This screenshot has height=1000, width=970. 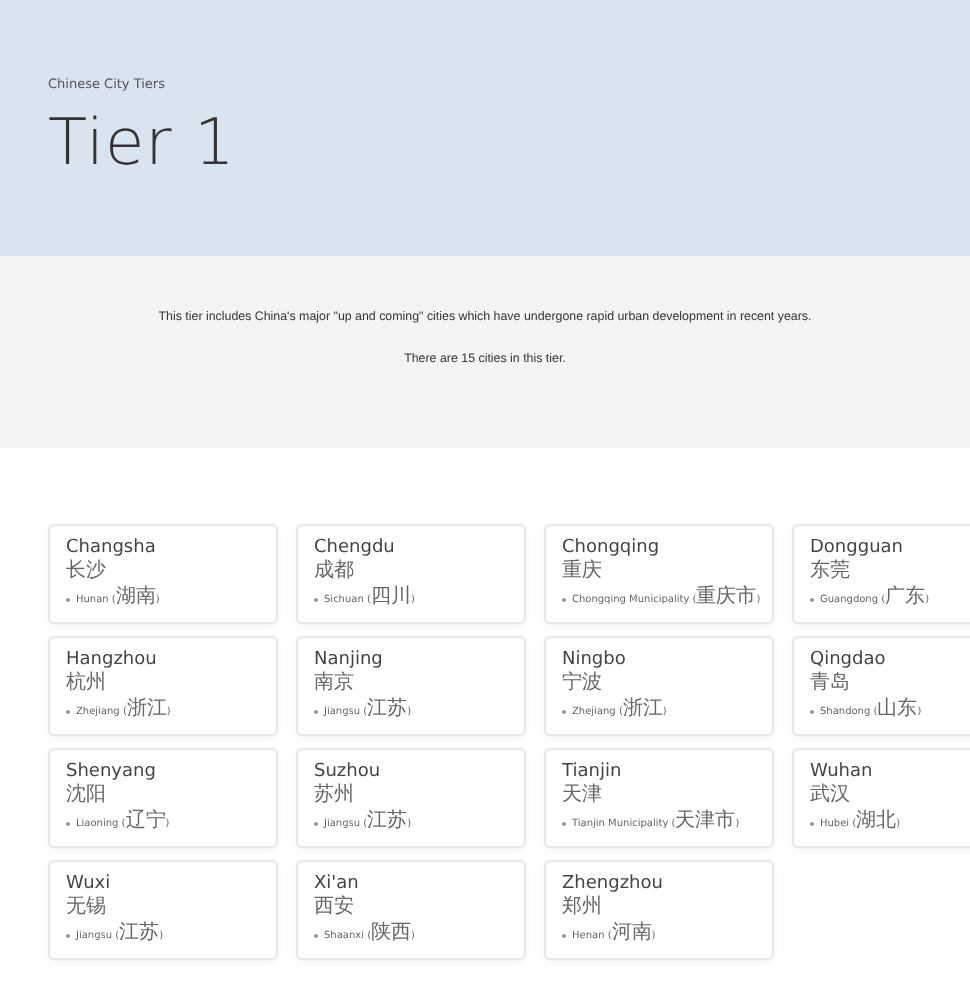 What do you see at coordinates (583, 572) in the screenshot?
I see `city-chinese-name: 重庆` at bounding box center [583, 572].